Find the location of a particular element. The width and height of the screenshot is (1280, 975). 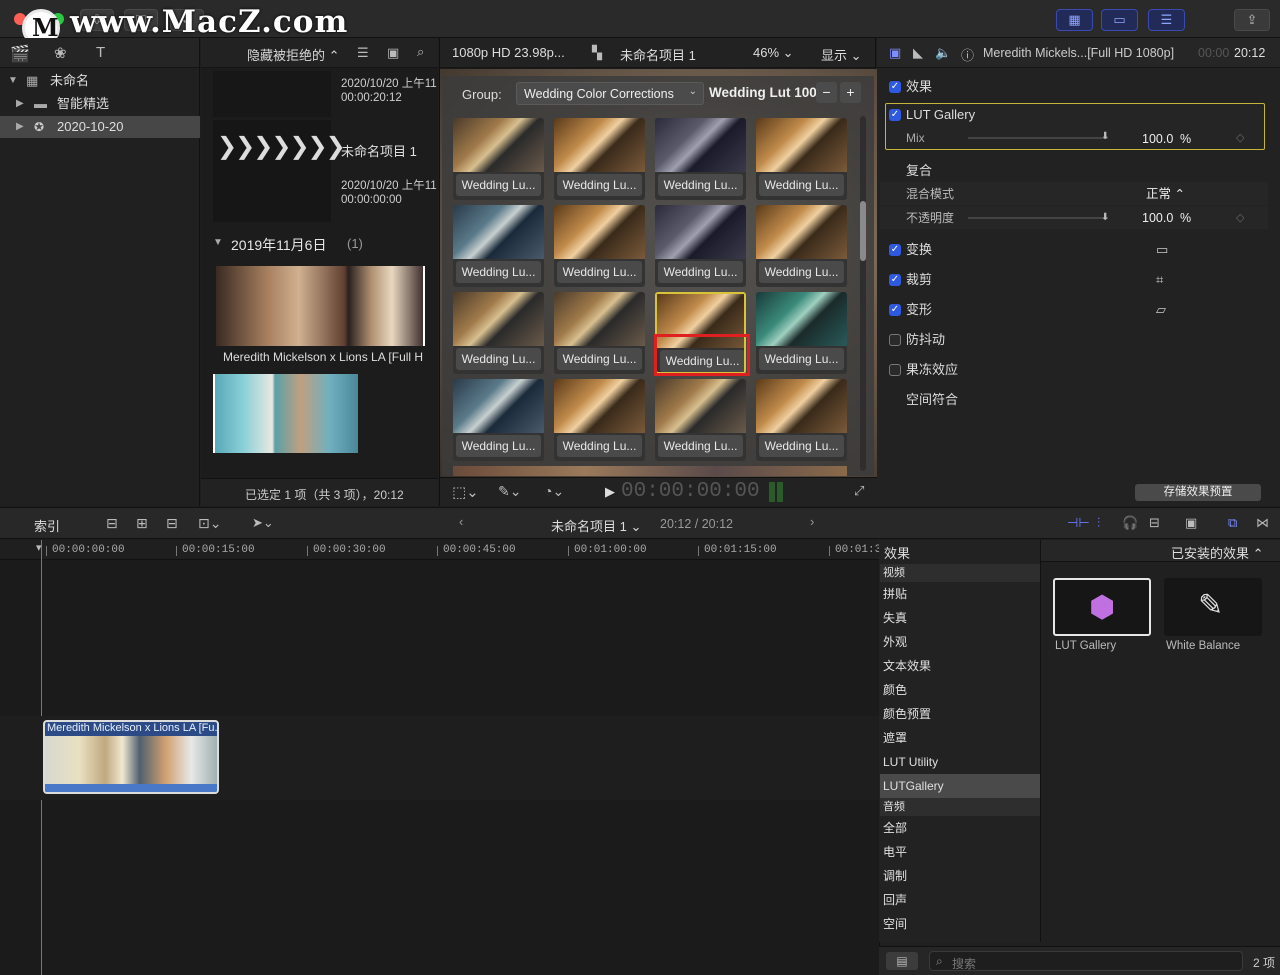

effect-tile: ⬢ is located at coordinates (1102, 607).